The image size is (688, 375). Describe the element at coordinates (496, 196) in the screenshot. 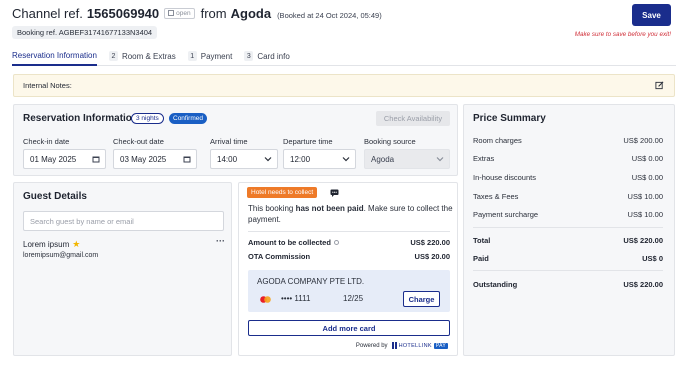

I see `price-label: Taxes & Fees` at that location.